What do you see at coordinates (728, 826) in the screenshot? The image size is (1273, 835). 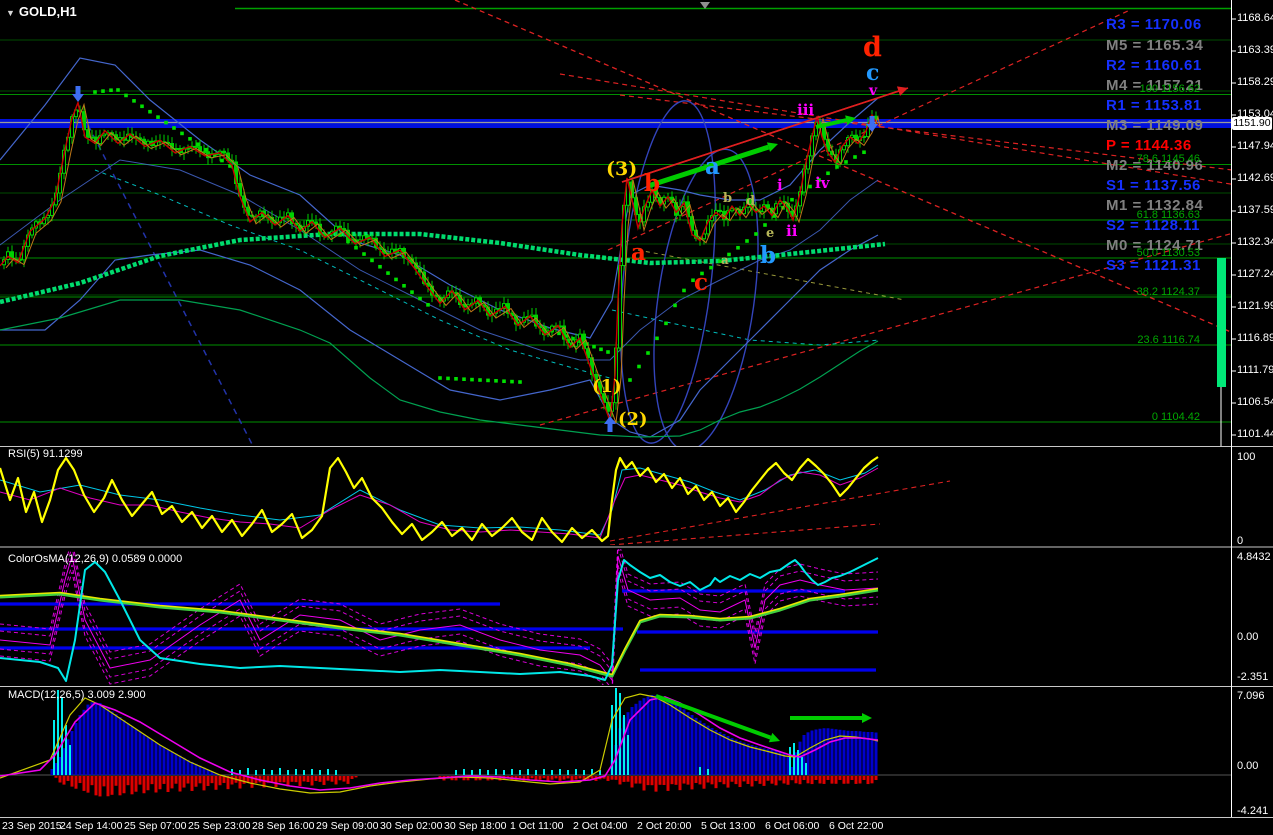 I see `time-label: 5 Oct 13:00` at bounding box center [728, 826].